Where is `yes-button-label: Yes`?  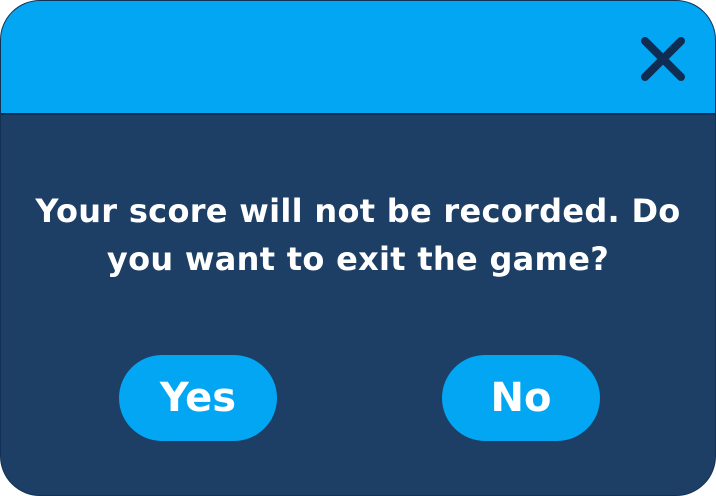
yes-button-label: Yes is located at coordinates (198, 398).